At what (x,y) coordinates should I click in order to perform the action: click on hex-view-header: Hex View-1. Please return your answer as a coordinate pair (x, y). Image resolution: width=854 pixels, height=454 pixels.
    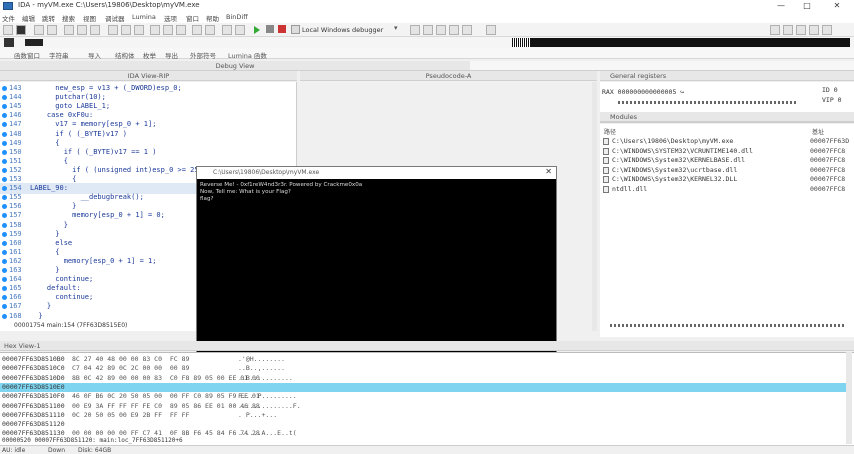
    Looking at the image, I should click on (427, 346).